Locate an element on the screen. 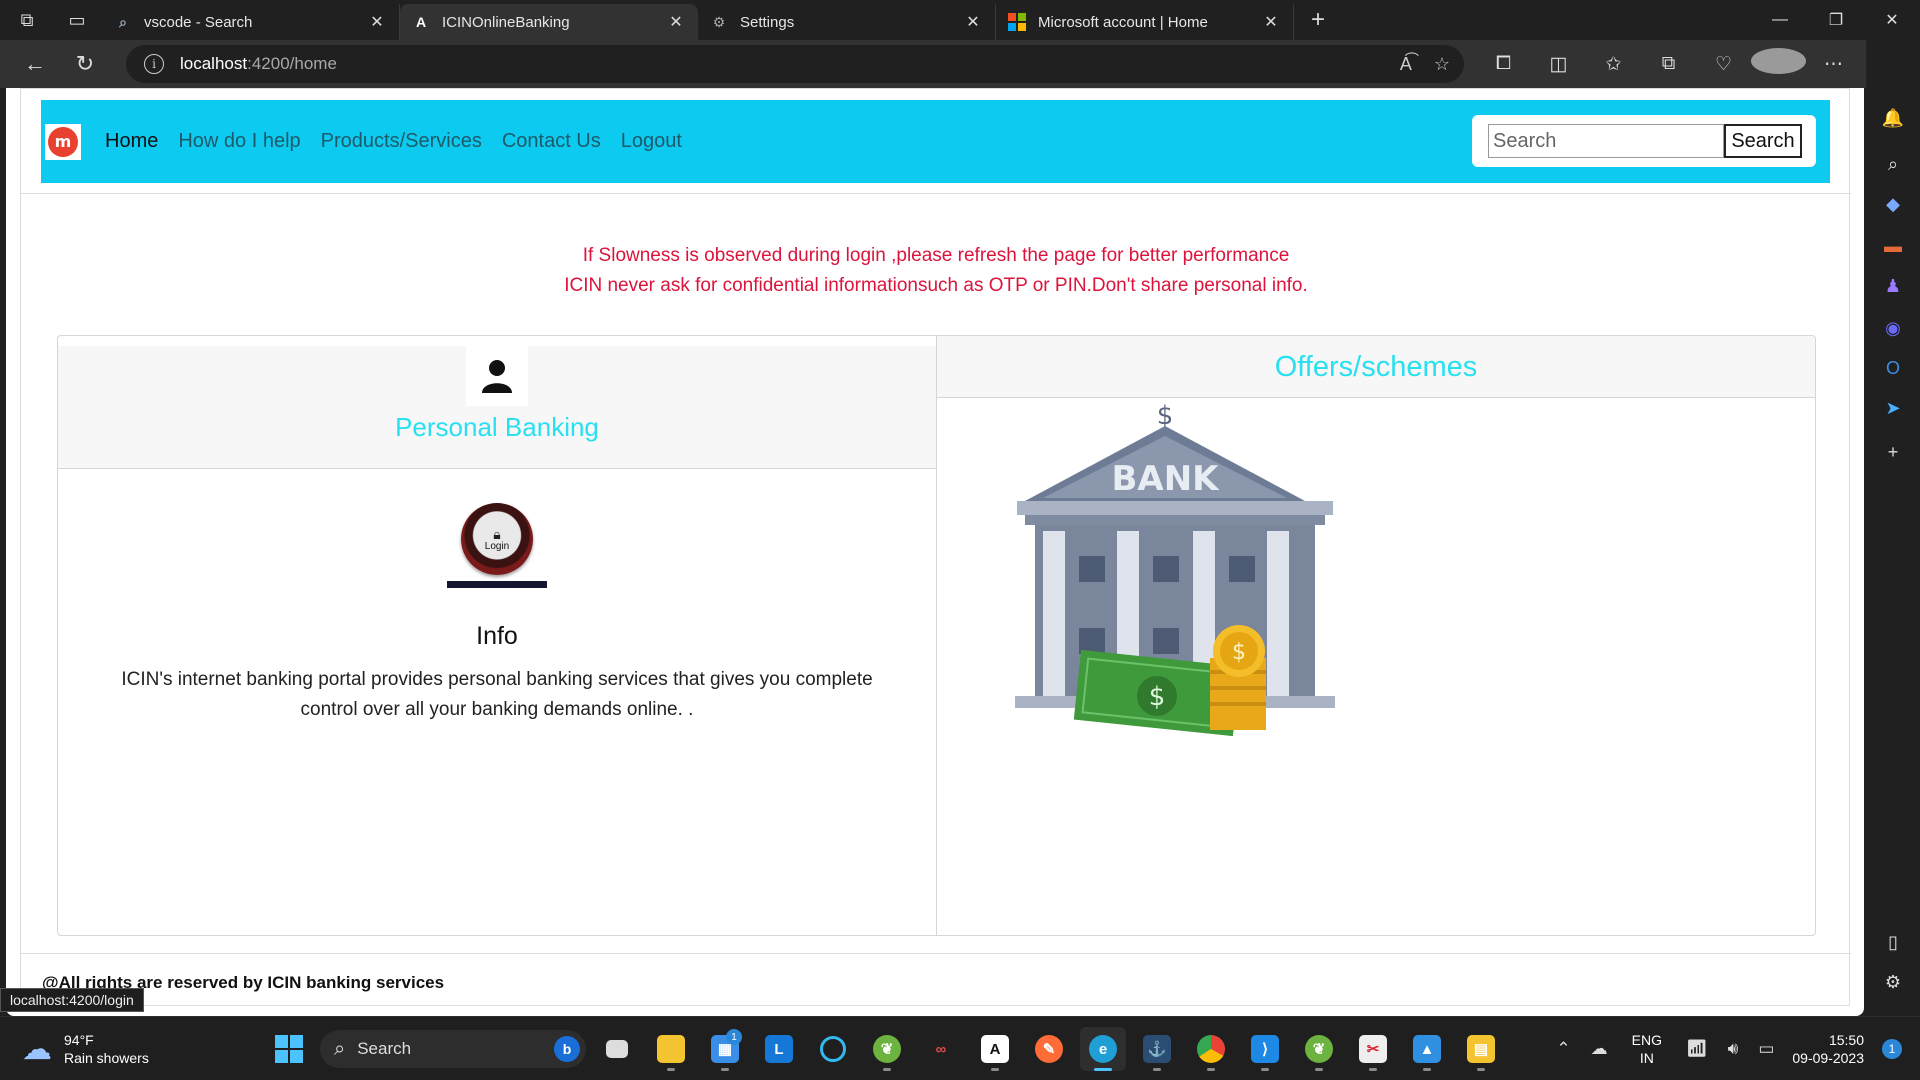  tools-icon: ▬ is located at coordinates (1893, 246).